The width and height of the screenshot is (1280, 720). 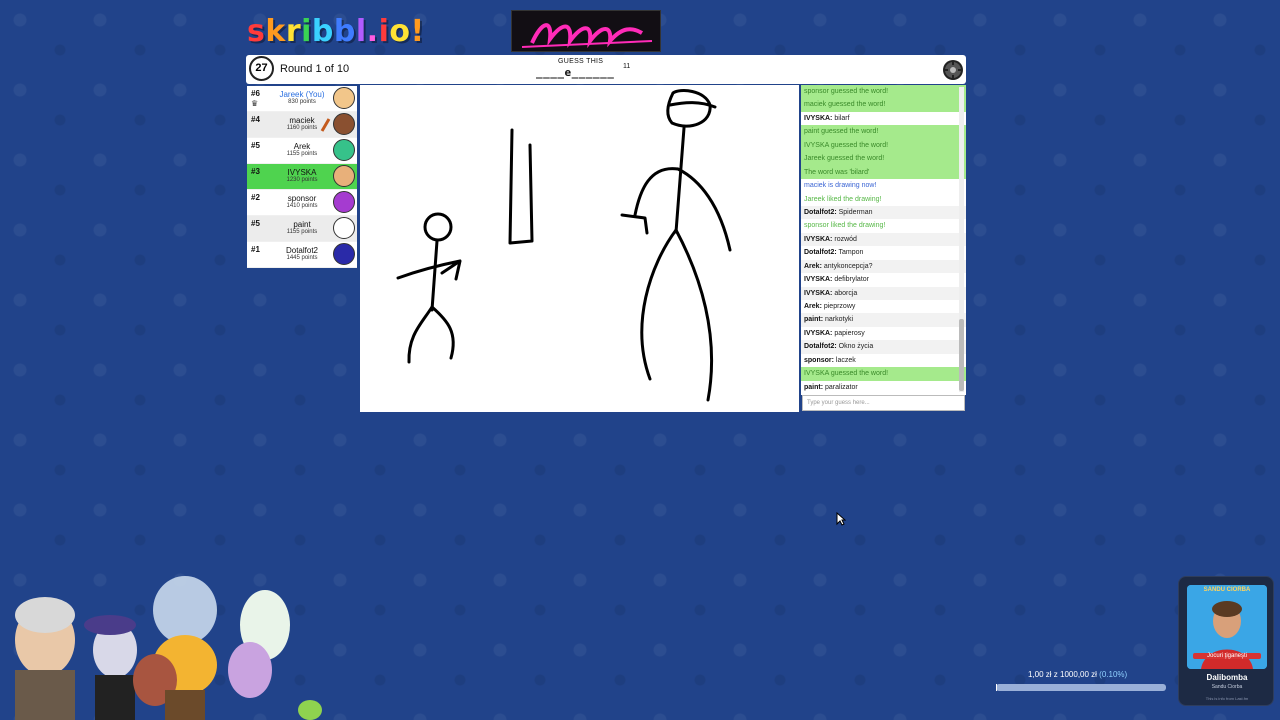 What do you see at coordinates (302, 154) in the screenshot?
I see `player-points: 1155 points` at bounding box center [302, 154].